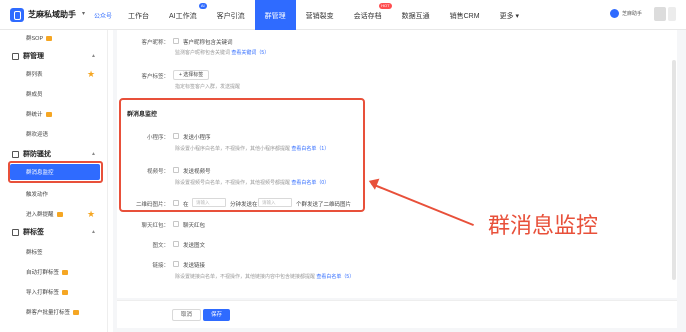  I want to click on account-switch: 公众号, so click(103, 15).